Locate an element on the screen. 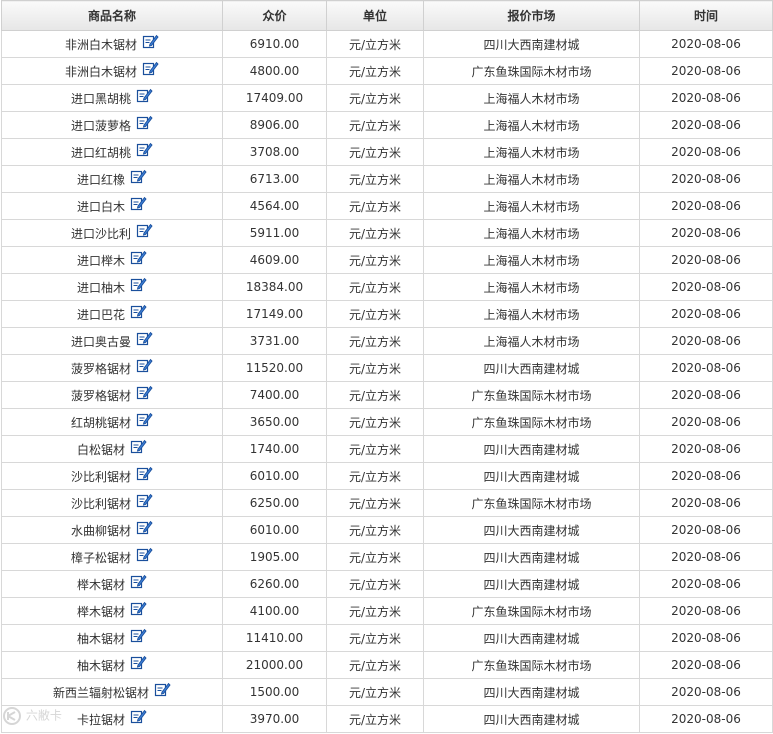  table-row: 进口柚木 18384.00 元/立方米 上海福人木材市场 2020-08-06 is located at coordinates (387, 287).